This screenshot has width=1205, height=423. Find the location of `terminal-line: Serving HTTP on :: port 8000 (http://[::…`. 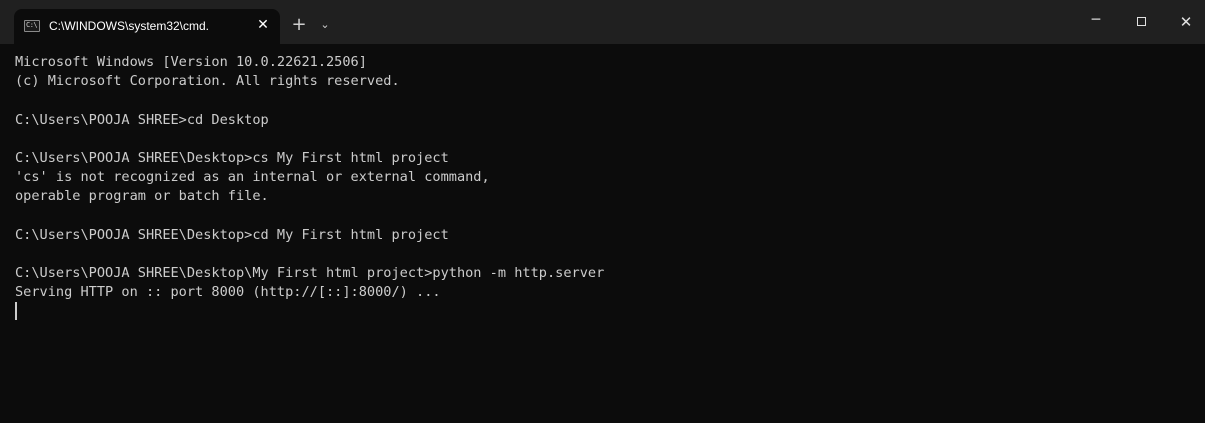

terminal-line: Serving HTTP on :: port 8000 (http://[::… is located at coordinates (228, 292).